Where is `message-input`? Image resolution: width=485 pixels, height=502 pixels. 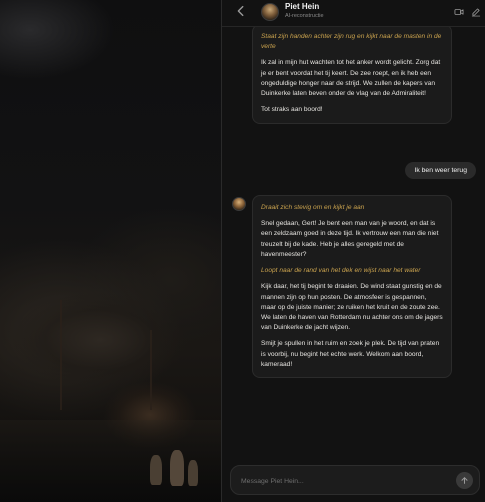
message-input is located at coordinates (341, 481).